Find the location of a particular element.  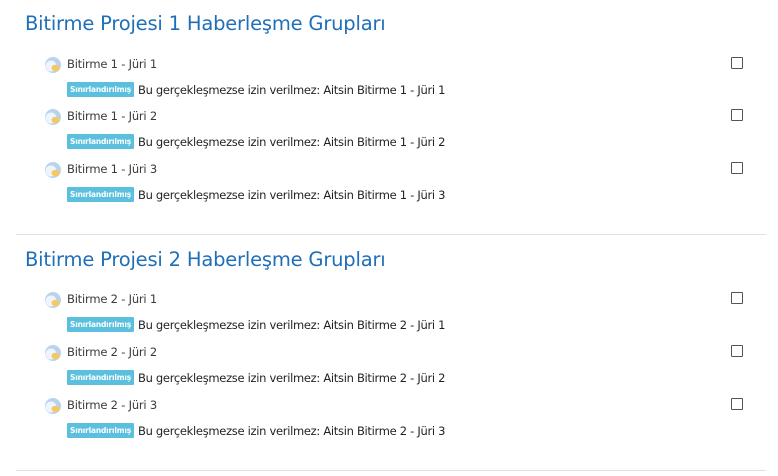

activity-link: Bitirme 2 - Jüri 2 is located at coordinates (112, 352).